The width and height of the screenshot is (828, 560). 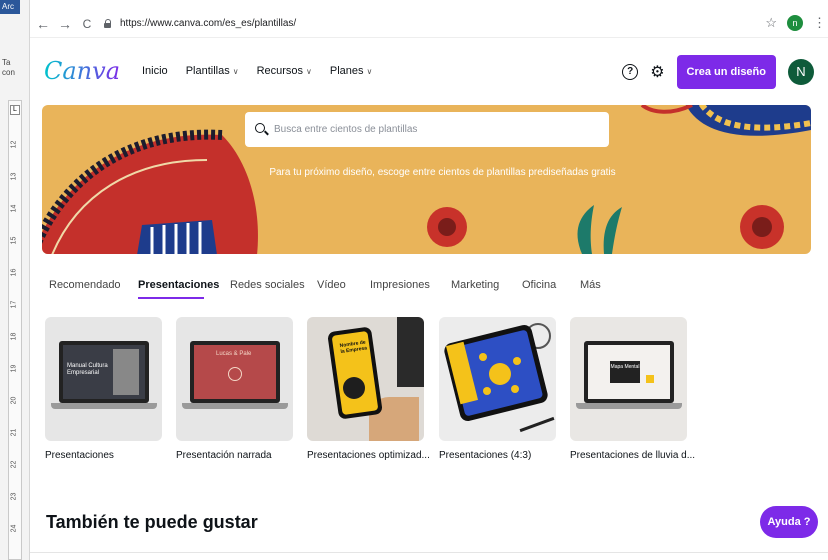 What do you see at coordinates (82, 71) in the screenshot?
I see `canva-logo: Canva` at bounding box center [82, 71].